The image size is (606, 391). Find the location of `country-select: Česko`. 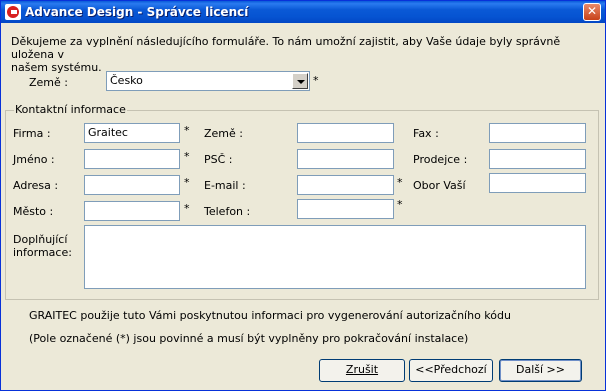

country-select: Česko is located at coordinates (208, 81).